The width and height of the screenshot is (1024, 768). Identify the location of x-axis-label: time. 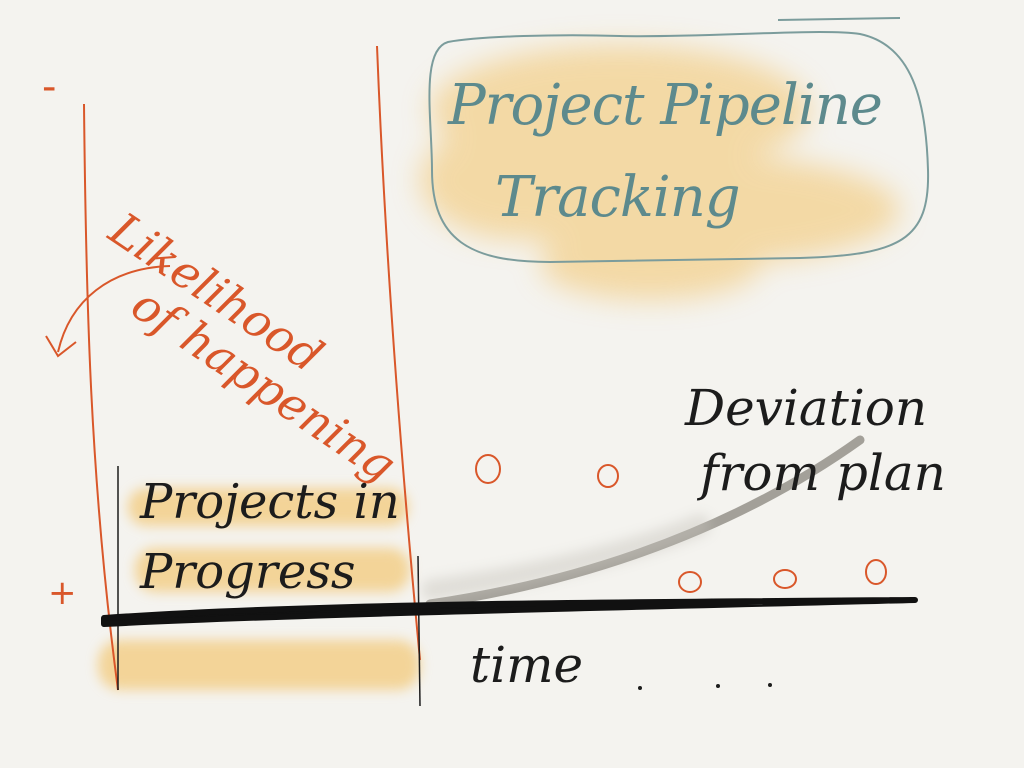
(527, 665).